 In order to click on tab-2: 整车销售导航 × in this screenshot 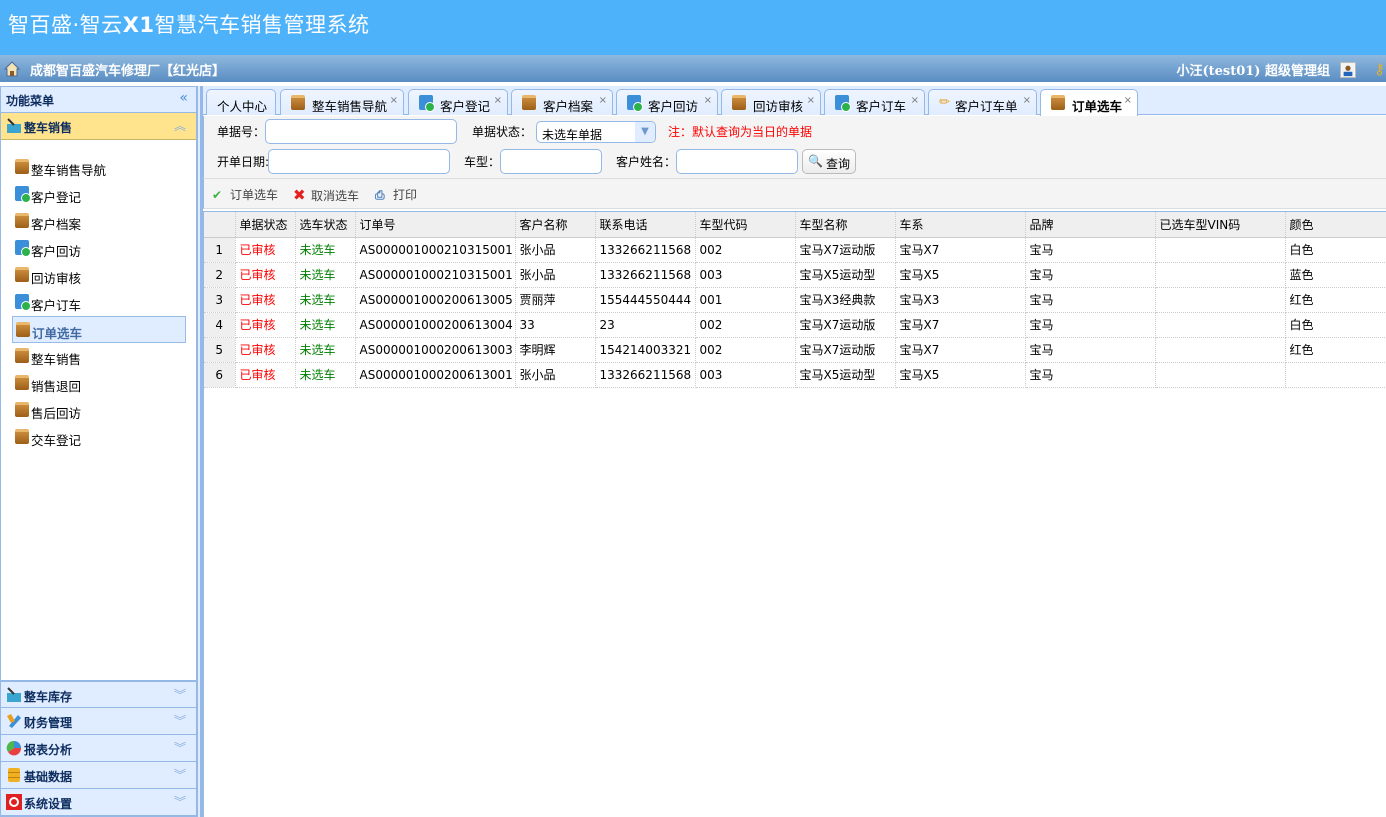, I will do `click(342, 102)`.